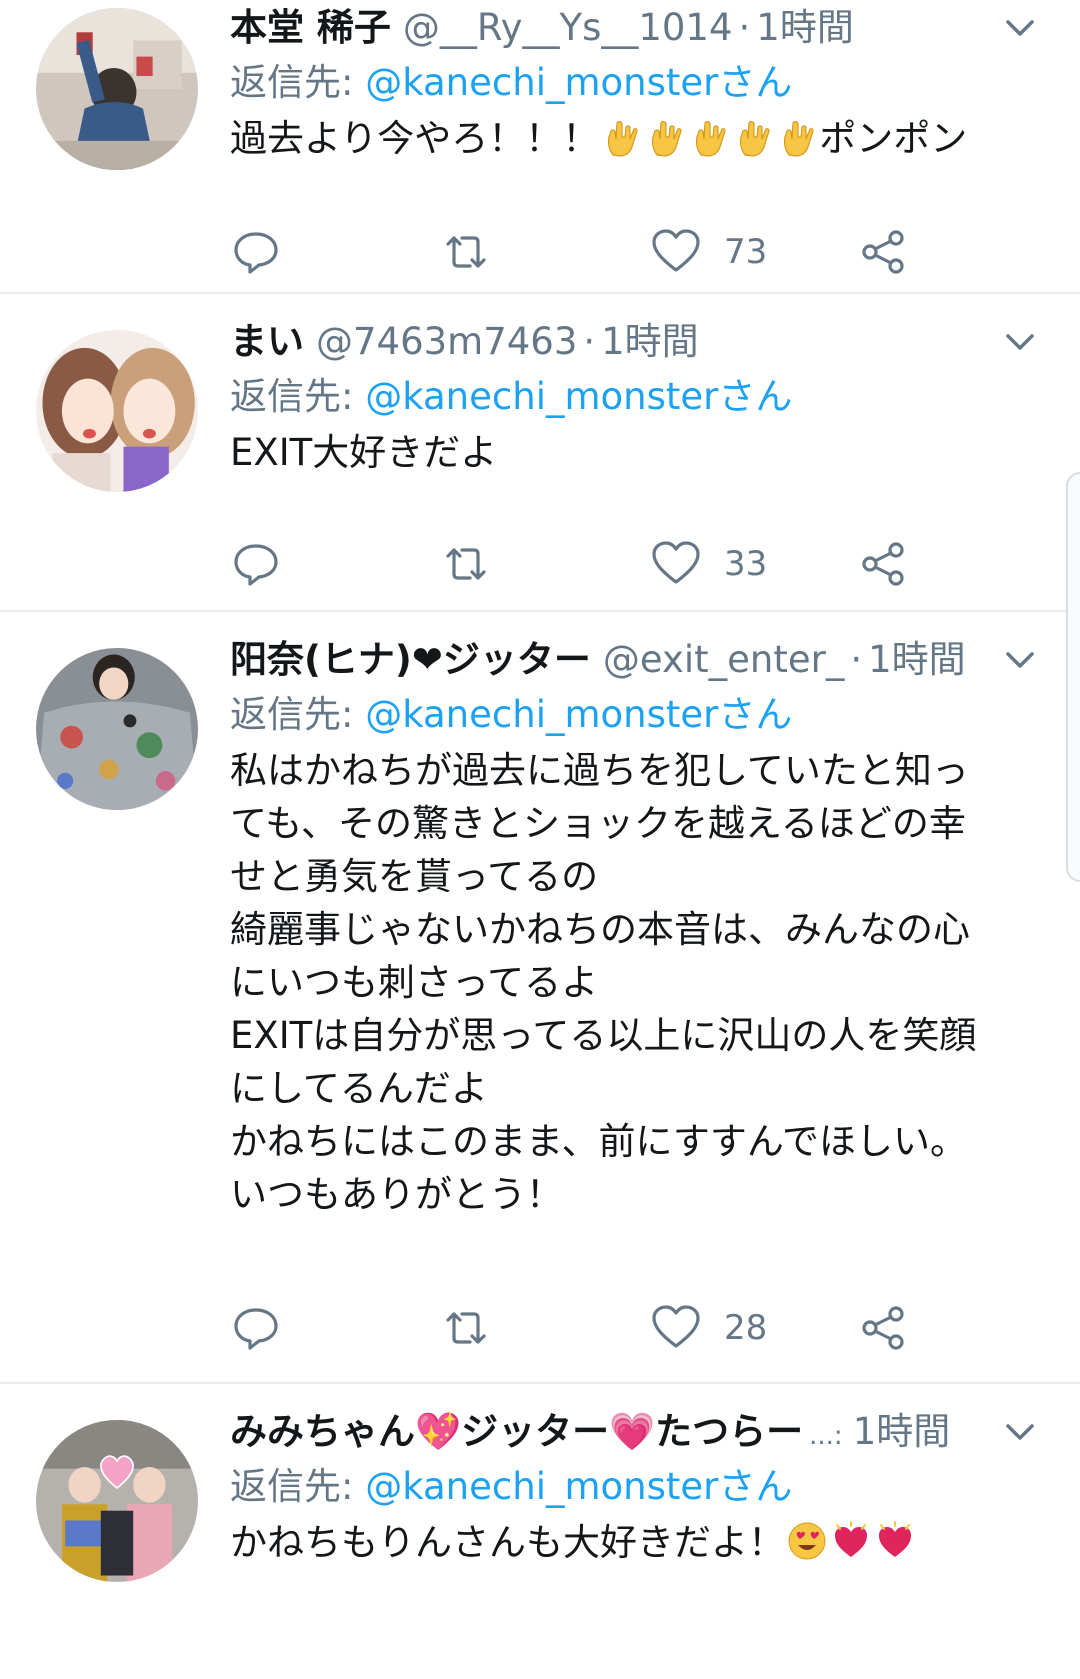 The width and height of the screenshot is (1080, 1679). What do you see at coordinates (415, 138) in the screenshot?
I see `tweet-text-main: 過去より今やろ！！！` at bounding box center [415, 138].